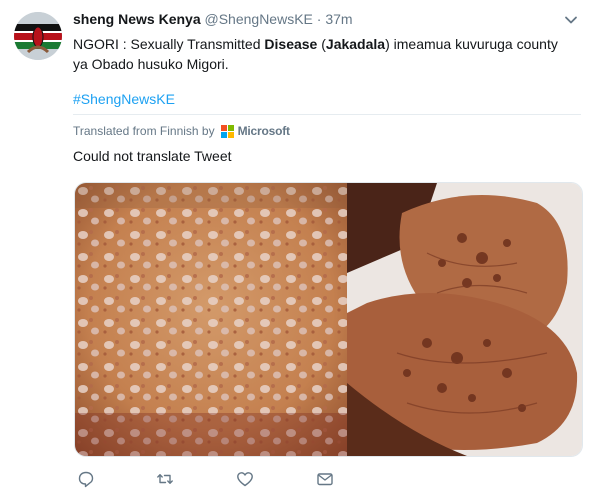 The image size is (595, 498). What do you see at coordinates (355, 44) in the screenshot?
I see `tweet-text-bold: Jakadala` at bounding box center [355, 44].